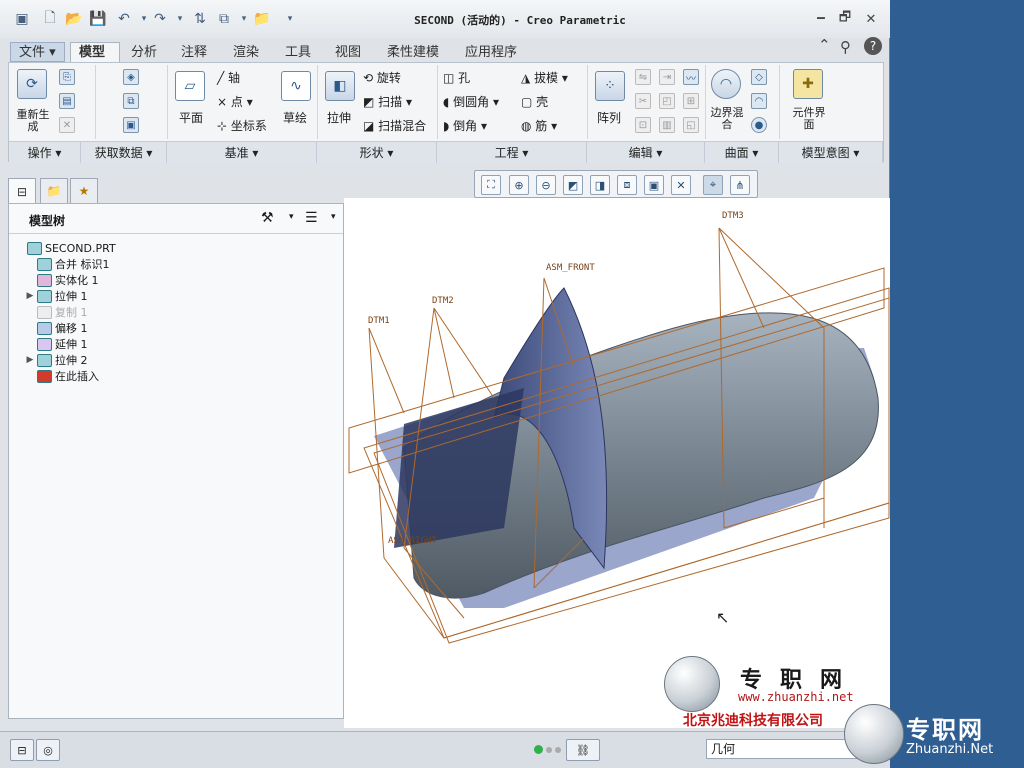 This screenshot has width=1024, height=768. Describe the element at coordinates (759, 125) in the screenshot. I see `sphere-icon: ●` at that location.